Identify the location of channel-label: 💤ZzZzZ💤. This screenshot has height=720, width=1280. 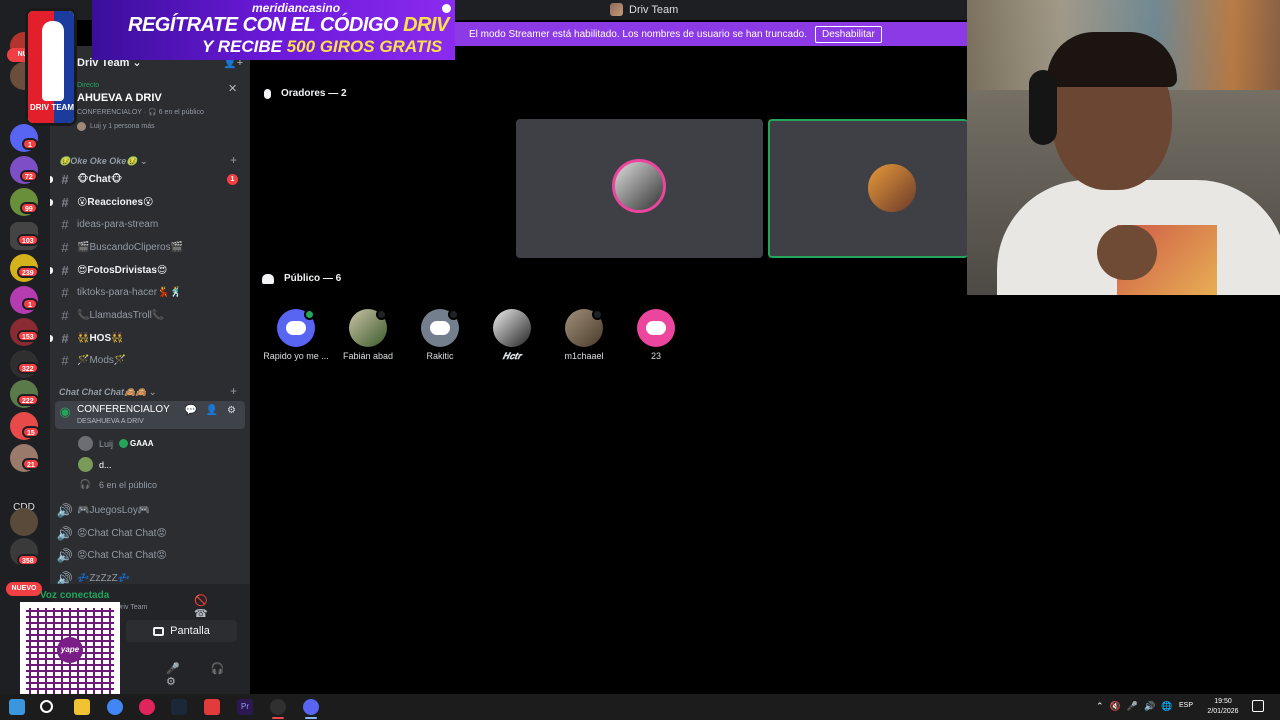
(104, 578).